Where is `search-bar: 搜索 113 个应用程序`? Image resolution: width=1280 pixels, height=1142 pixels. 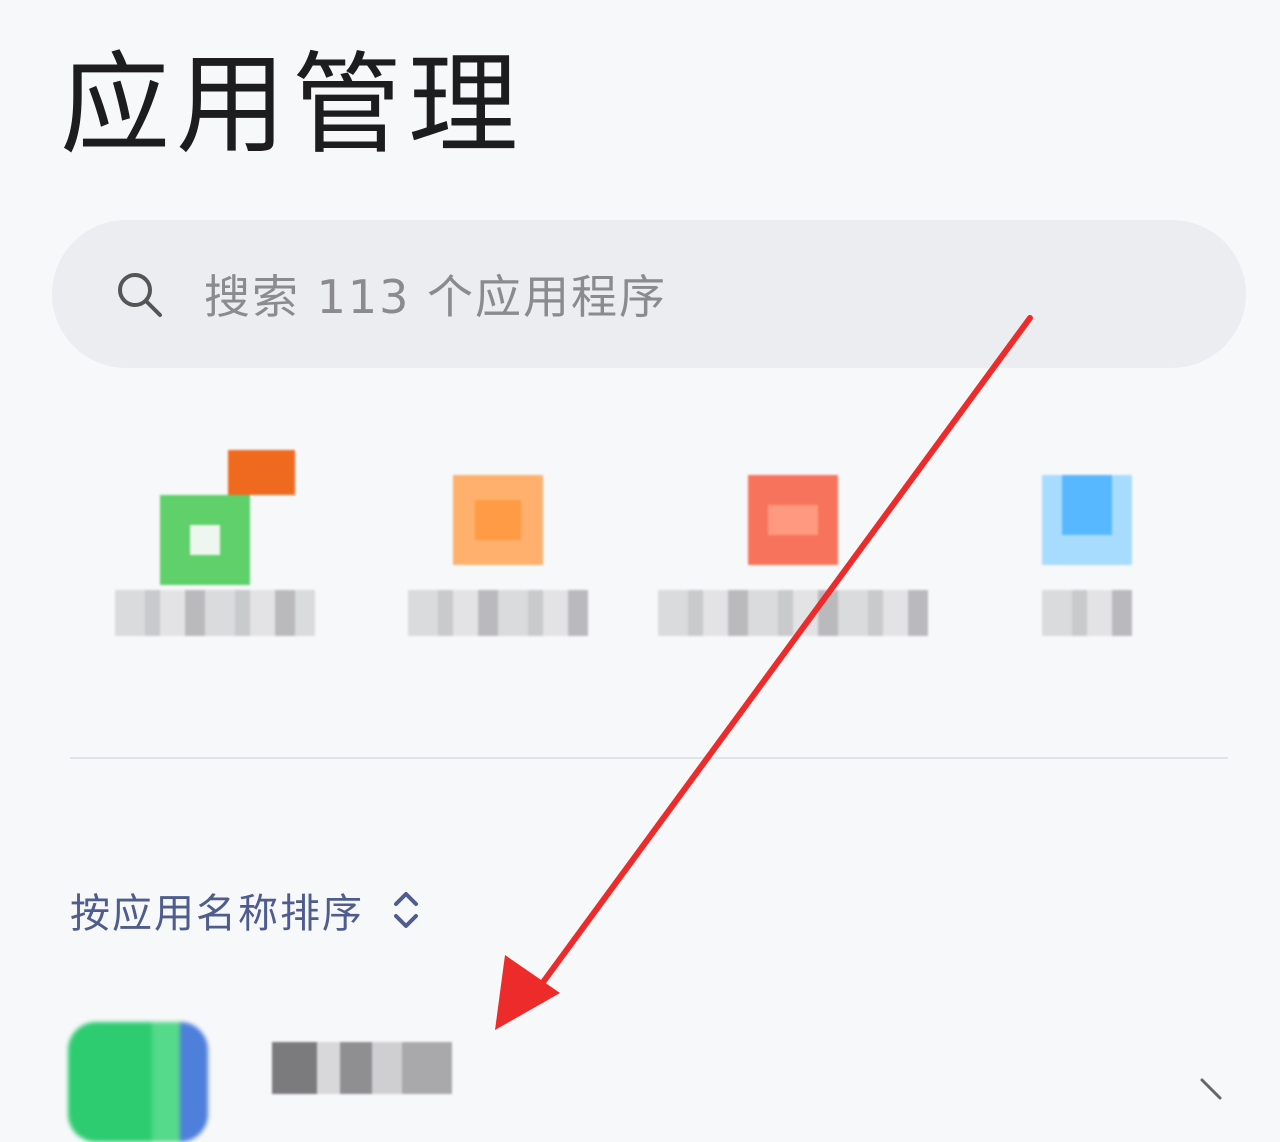 search-bar: 搜索 113 个应用程序 is located at coordinates (649, 294).